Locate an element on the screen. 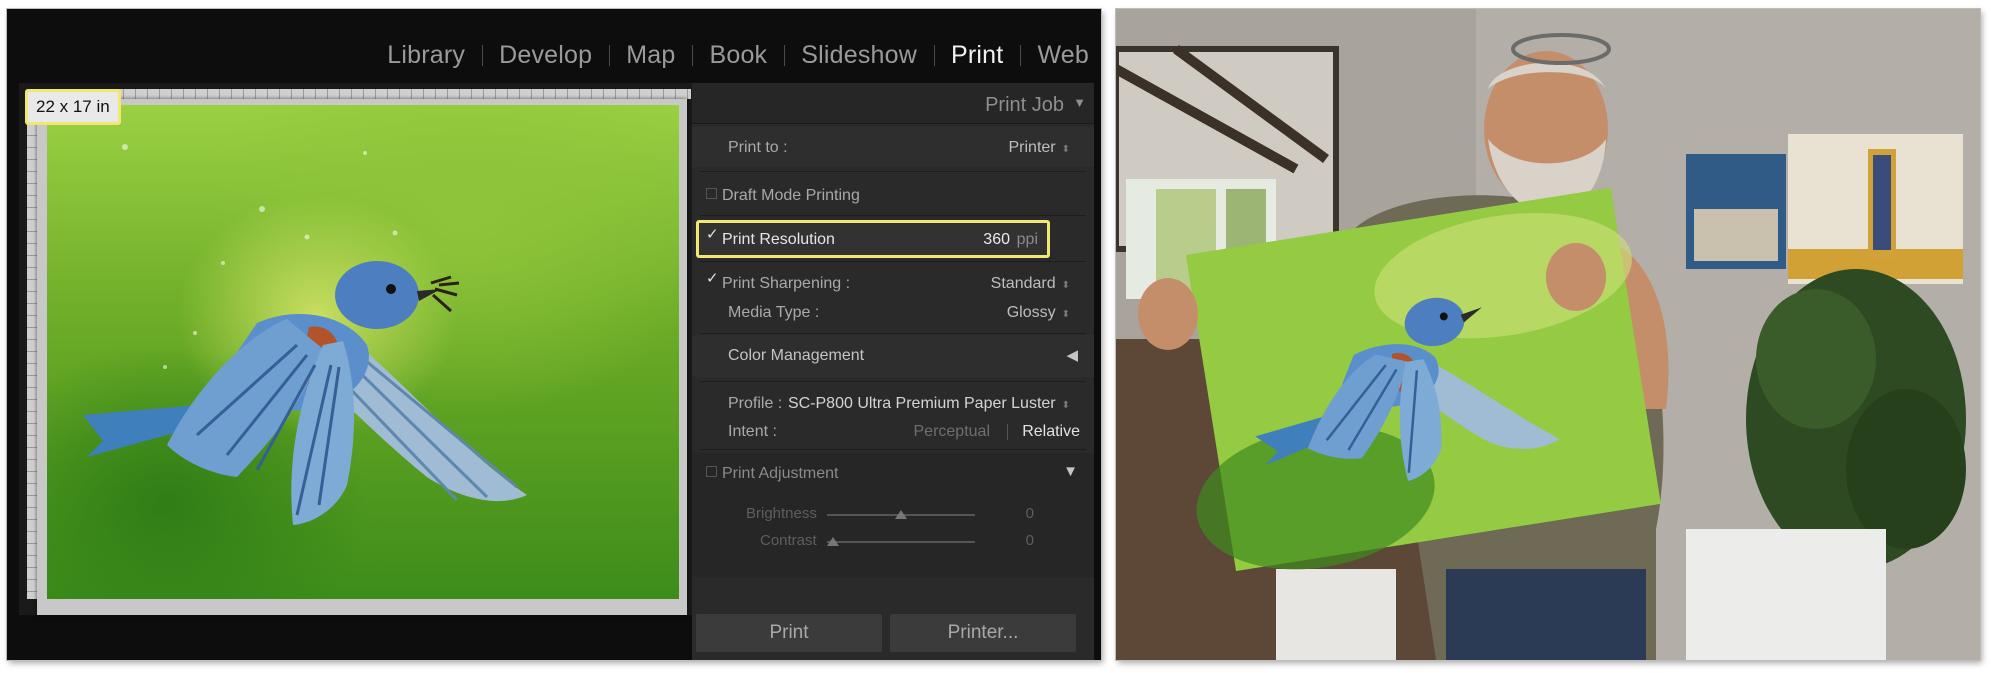 Image resolution: width=2000 pixels, height=673 pixels. color-management-label: Color Management is located at coordinates (796, 355).